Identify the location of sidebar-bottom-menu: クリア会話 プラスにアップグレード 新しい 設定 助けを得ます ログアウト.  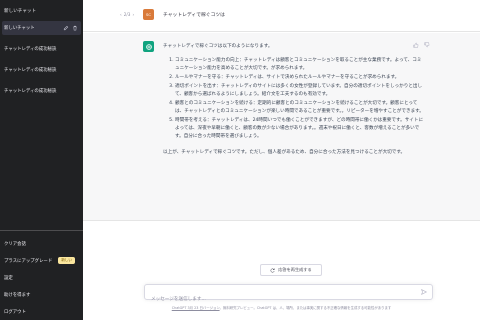
(41, 275).